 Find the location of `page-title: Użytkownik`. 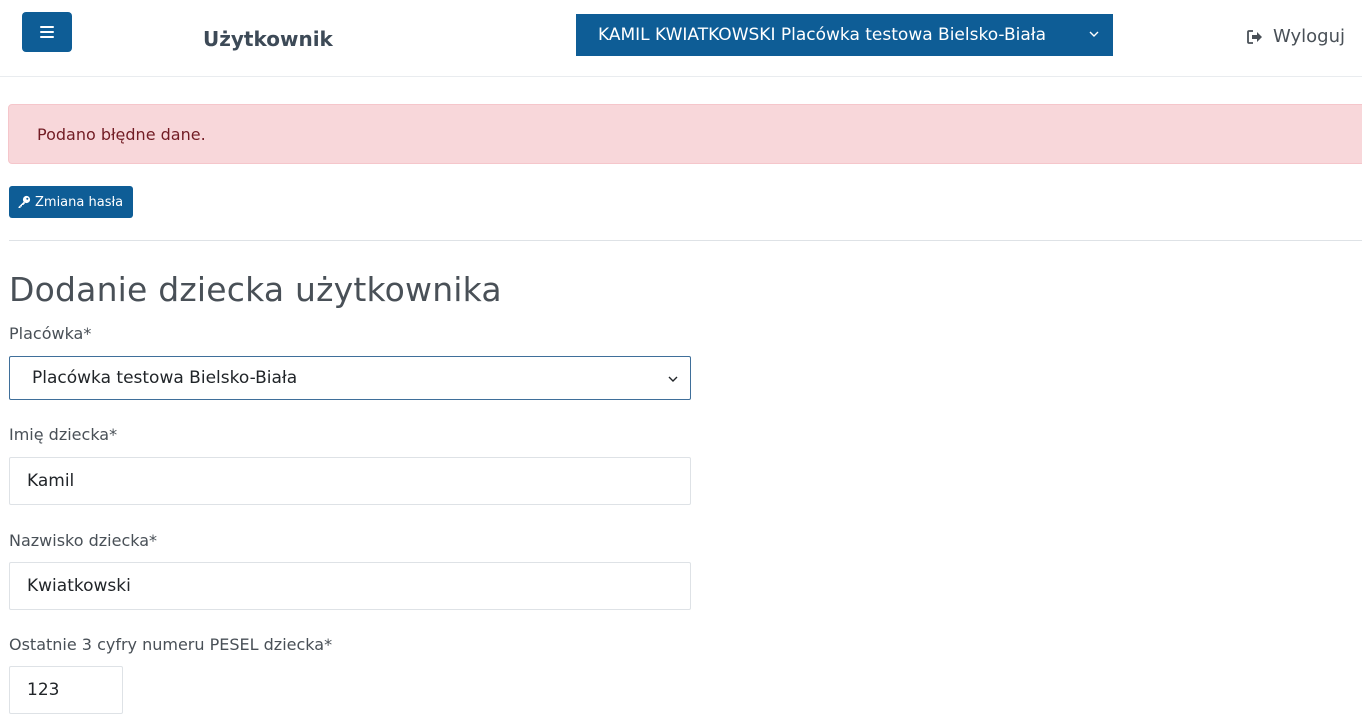

page-title: Użytkownik is located at coordinates (268, 39).